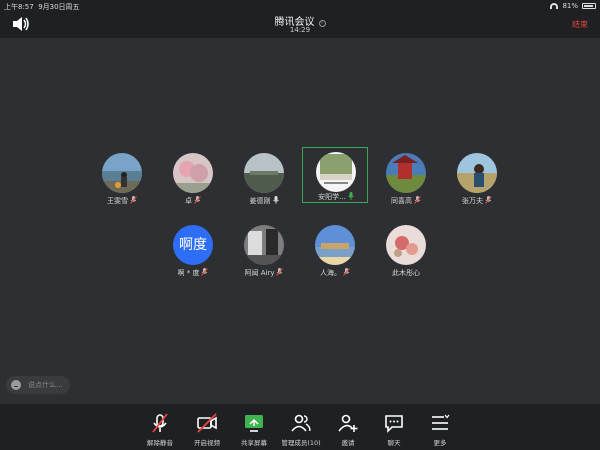 This screenshot has width=600, height=450. What do you see at coordinates (188, 201) in the screenshot?
I see `participant-name-text: 卓` at bounding box center [188, 201].